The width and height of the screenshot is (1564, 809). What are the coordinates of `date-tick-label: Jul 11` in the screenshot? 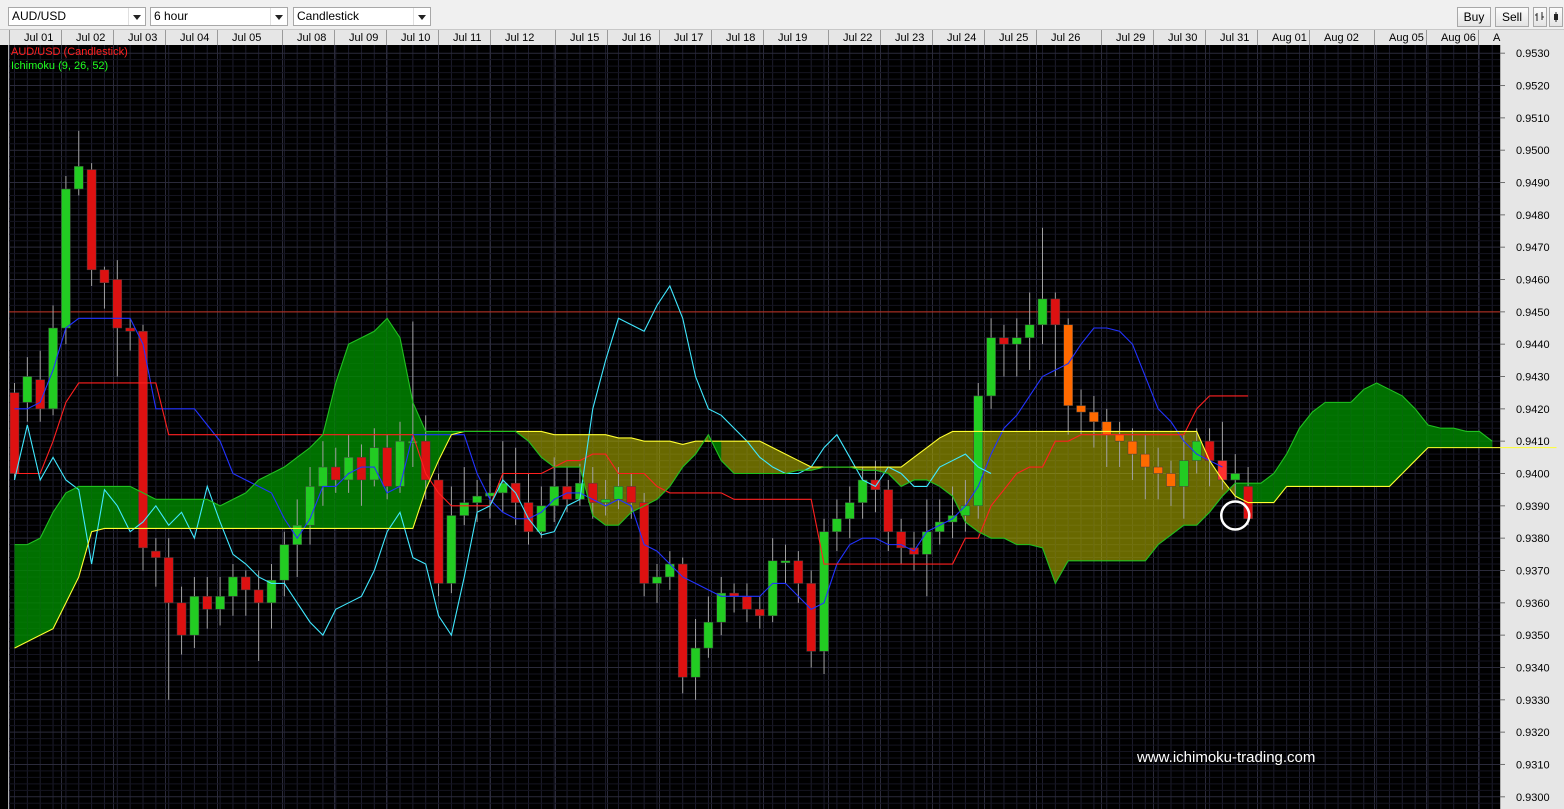 It's located at (467, 38).